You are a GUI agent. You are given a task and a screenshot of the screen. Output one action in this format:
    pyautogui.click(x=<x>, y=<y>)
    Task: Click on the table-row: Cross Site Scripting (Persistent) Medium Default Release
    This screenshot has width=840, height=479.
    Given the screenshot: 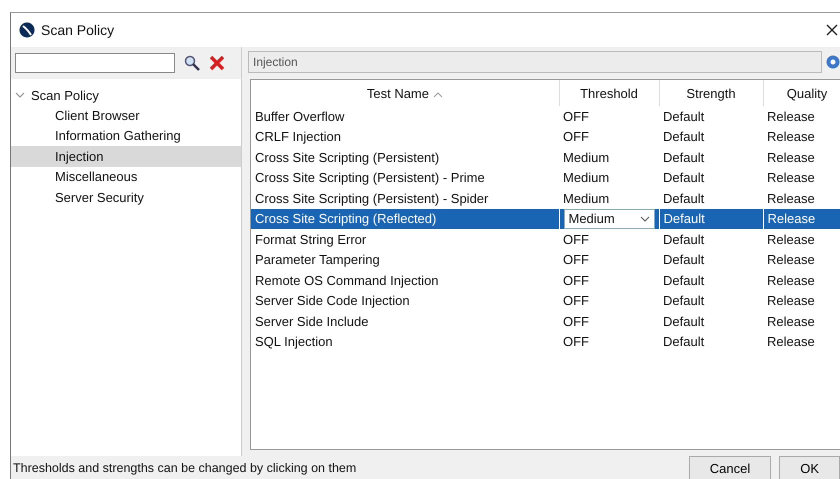 What is the action you would take?
    pyautogui.click(x=545, y=157)
    